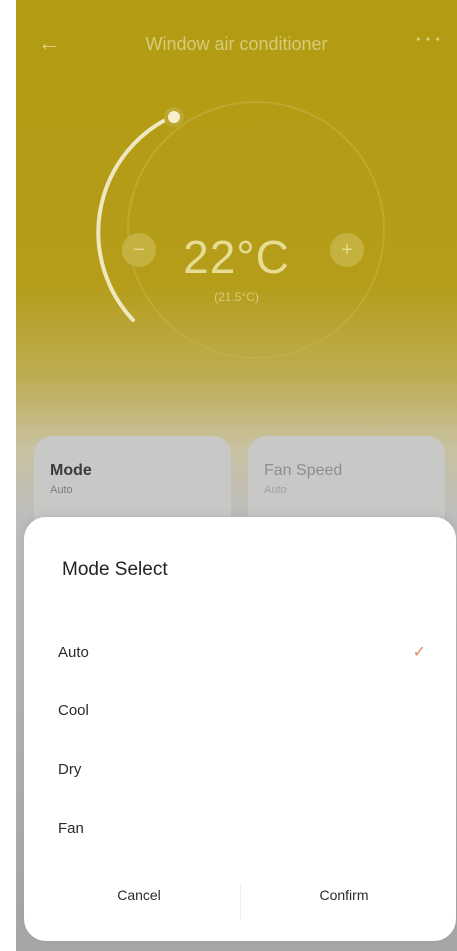 Image resolution: width=457 pixels, height=951 pixels. I want to click on option-label: Auto, so click(73, 652).